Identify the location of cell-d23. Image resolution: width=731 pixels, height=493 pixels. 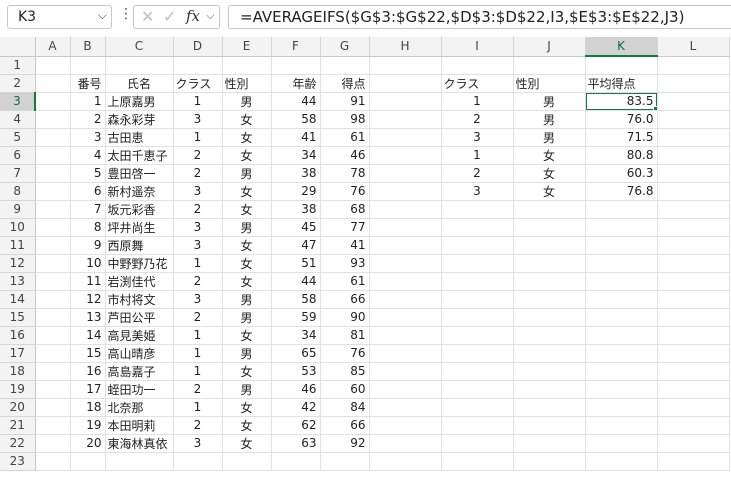
(198, 461).